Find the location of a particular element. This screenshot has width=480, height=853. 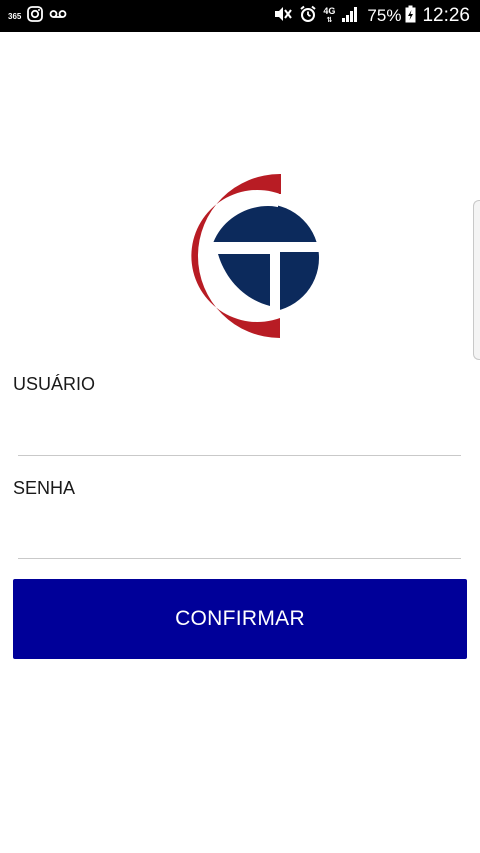

app-badge: 365 is located at coordinates (15, 16).